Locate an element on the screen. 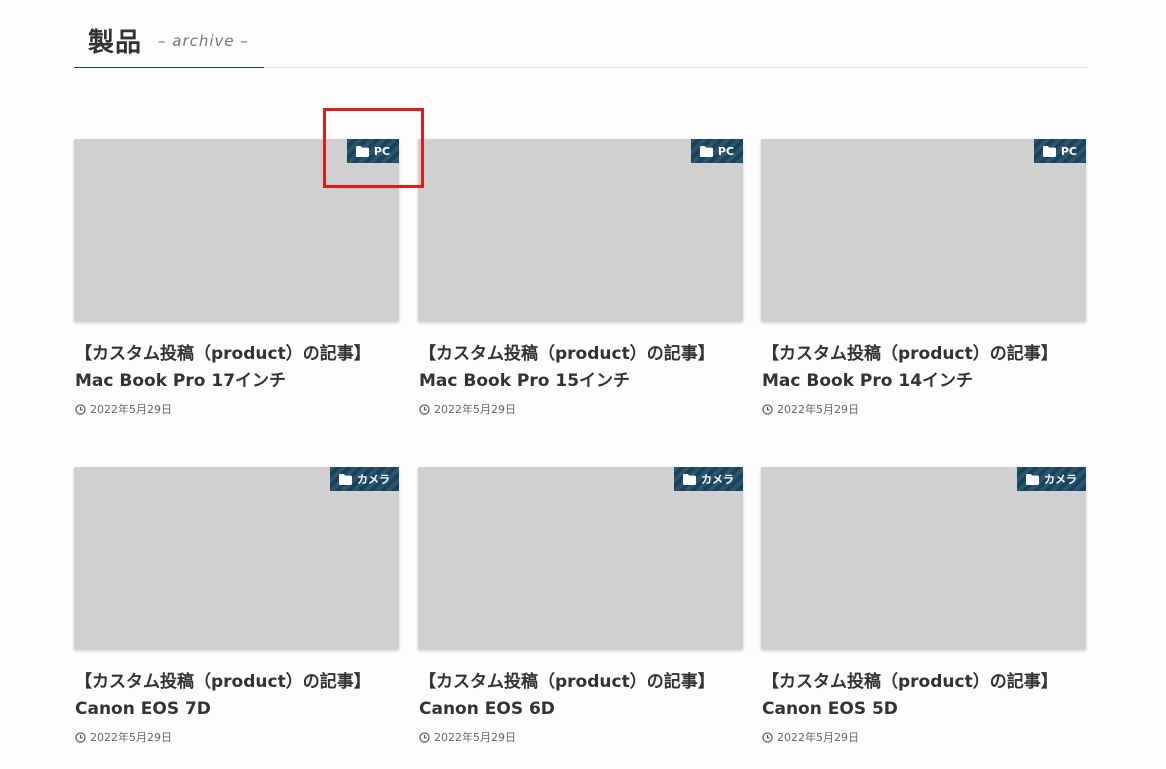 The width and height of the screenshot is (1166, 769). post-title-line2: Mac Book Pro 14インチ is located at coordinates (868, 381).